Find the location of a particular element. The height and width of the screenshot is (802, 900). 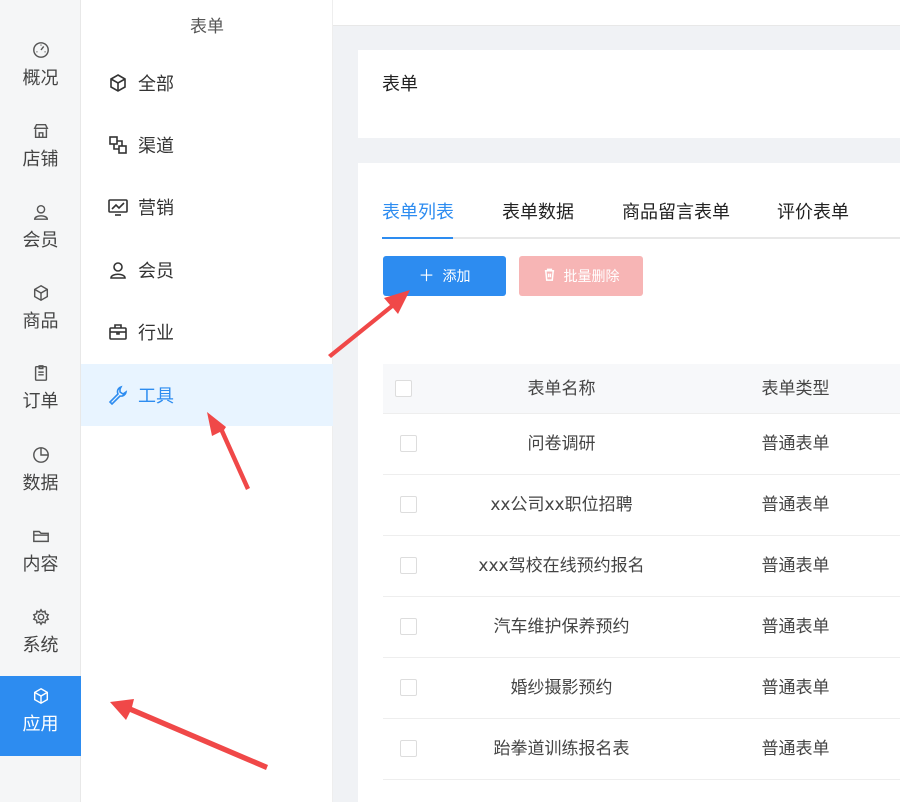

plus-icon: ＋ is located at coordinates (426, 275).